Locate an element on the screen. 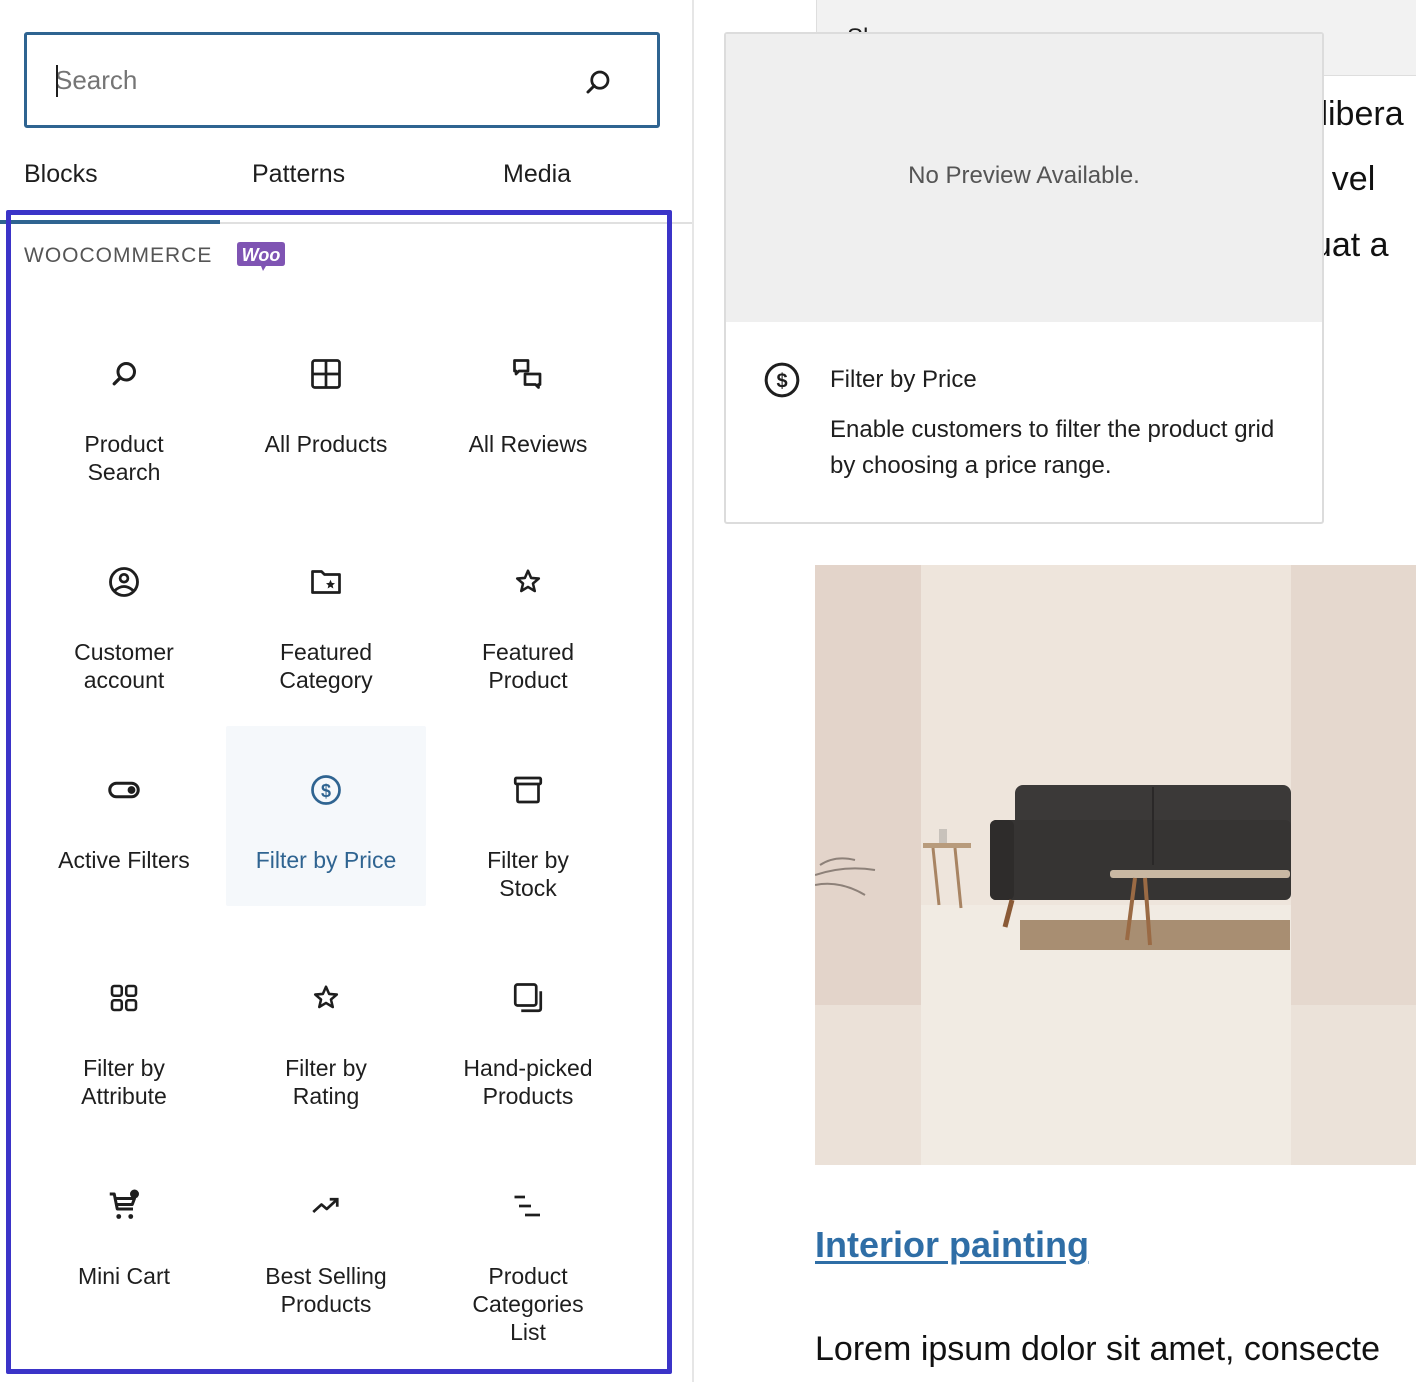 The image size is (1416, 1382). tab-media: Media is located at coordinates (537, 174).